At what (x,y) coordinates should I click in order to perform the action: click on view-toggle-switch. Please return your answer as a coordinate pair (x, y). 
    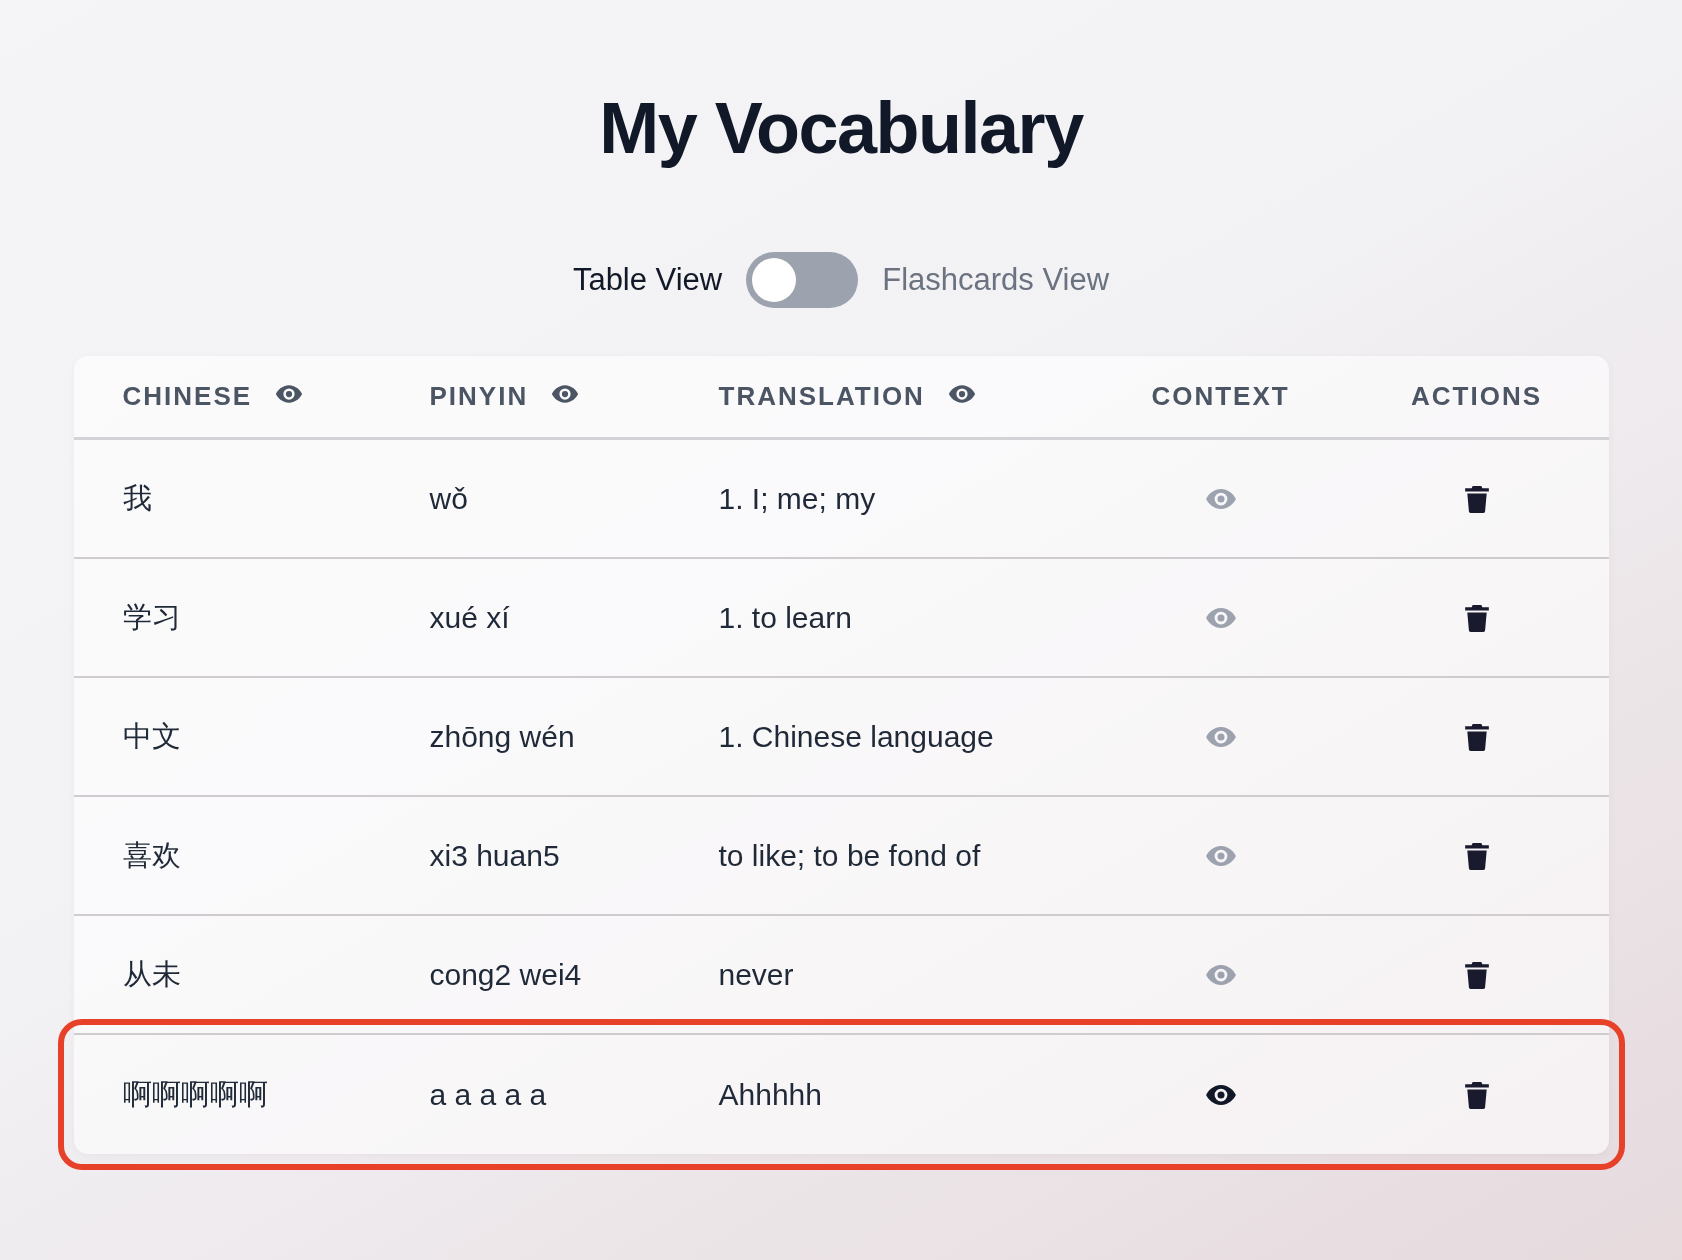
    Looking at the image, I should click on (802, 280).